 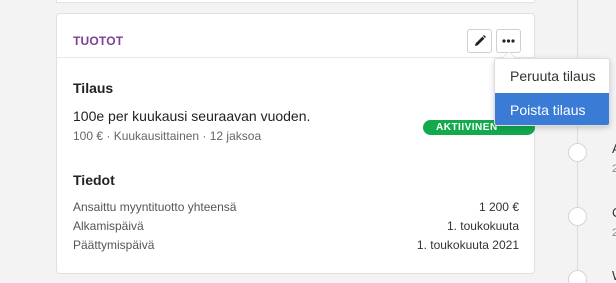 What do you see at coordinates (509, 54) in the screenshot?
I see `dropdown-caret` at bounding box center [509, 54].